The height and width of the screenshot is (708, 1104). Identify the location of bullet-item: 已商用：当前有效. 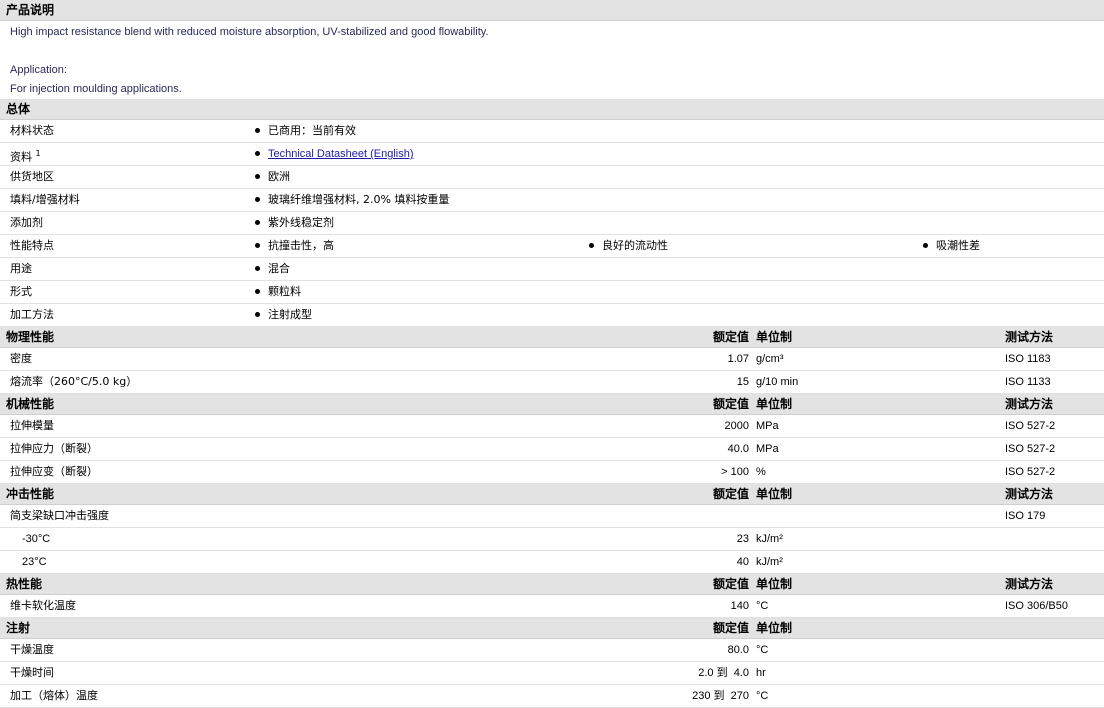
(305, 131).